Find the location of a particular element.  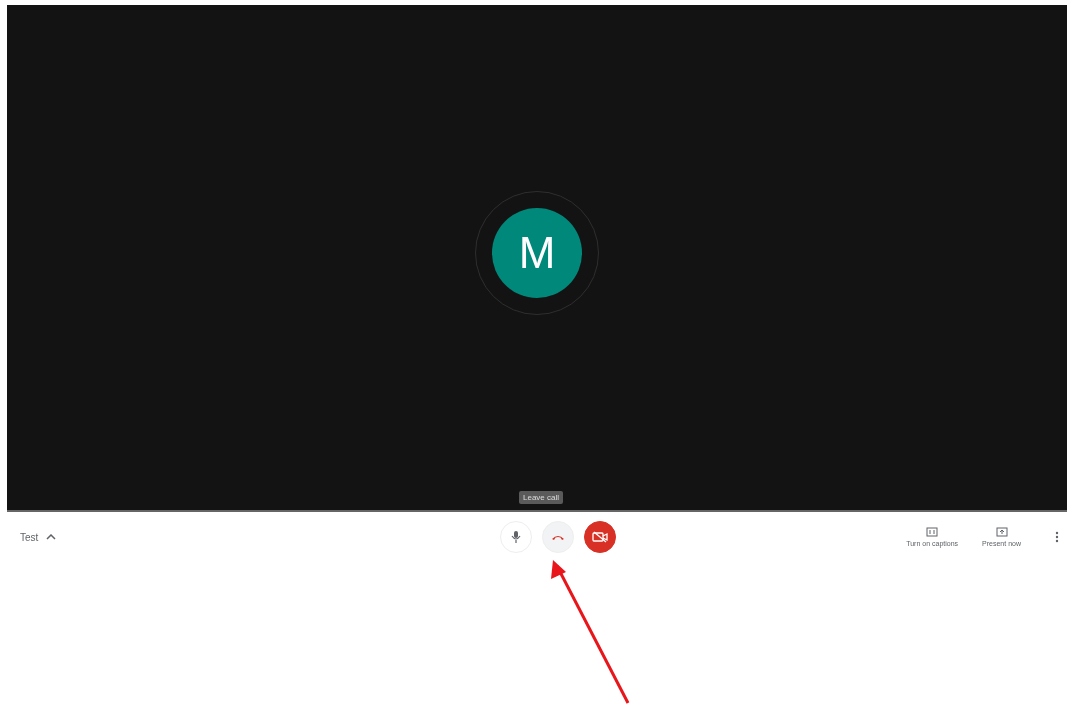

microphone-icon is located at coordinates (516, 537).